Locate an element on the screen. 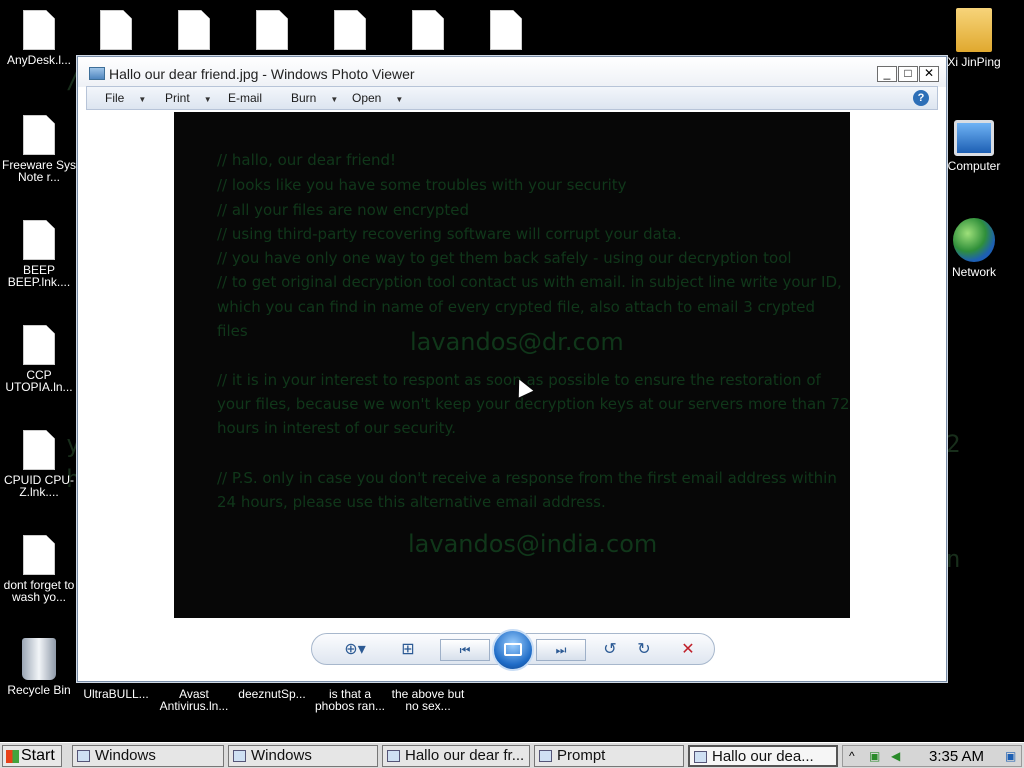 The width and height of the screenshot is (1024, 768). volume-icon: ◀ is located at coordinates (897, 756).